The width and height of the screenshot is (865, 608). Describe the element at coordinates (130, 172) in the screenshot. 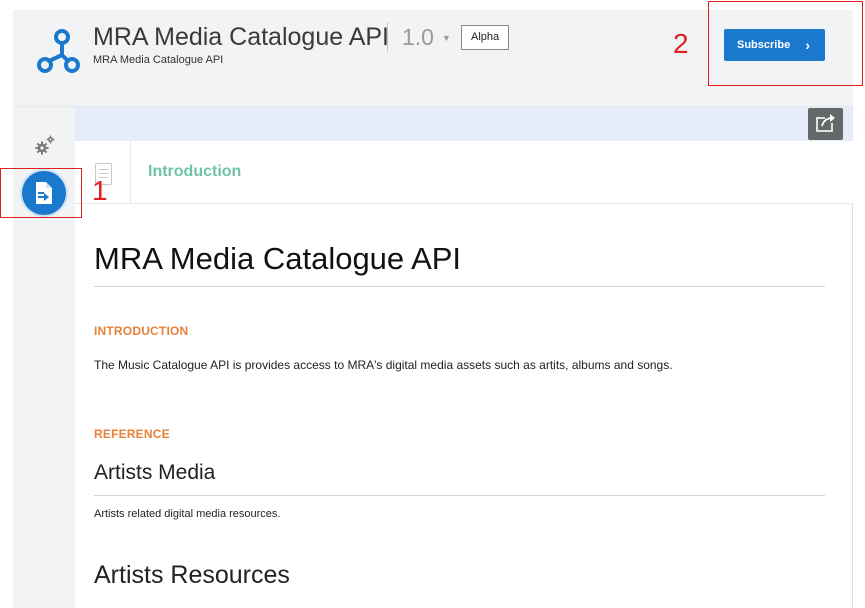

I see `nav-divider` at that location.